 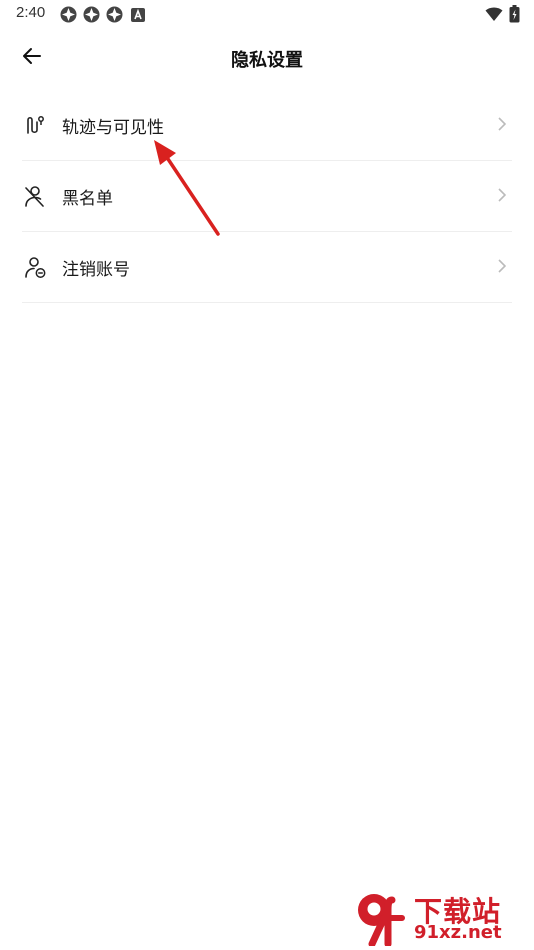 I want to click on route-icon, so click(x=35, y=125).